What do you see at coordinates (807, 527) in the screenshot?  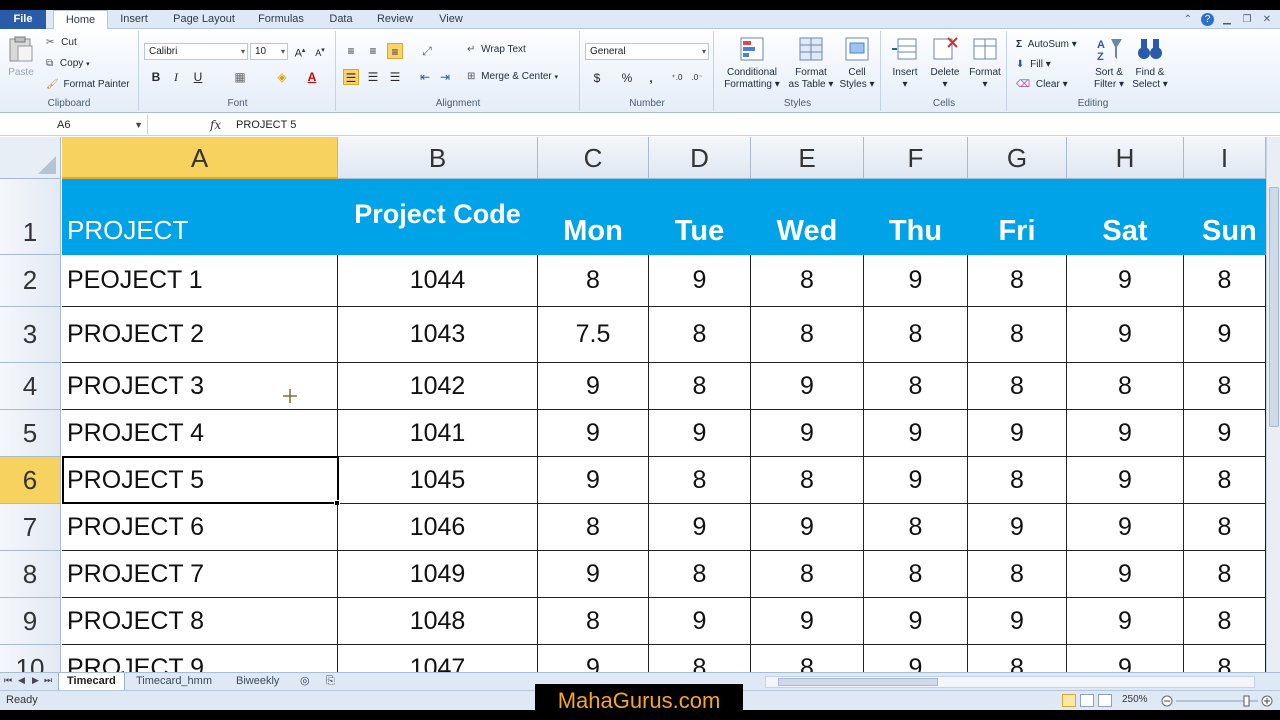 I see `cell-e7: 9` at bounding box center [807, 527].